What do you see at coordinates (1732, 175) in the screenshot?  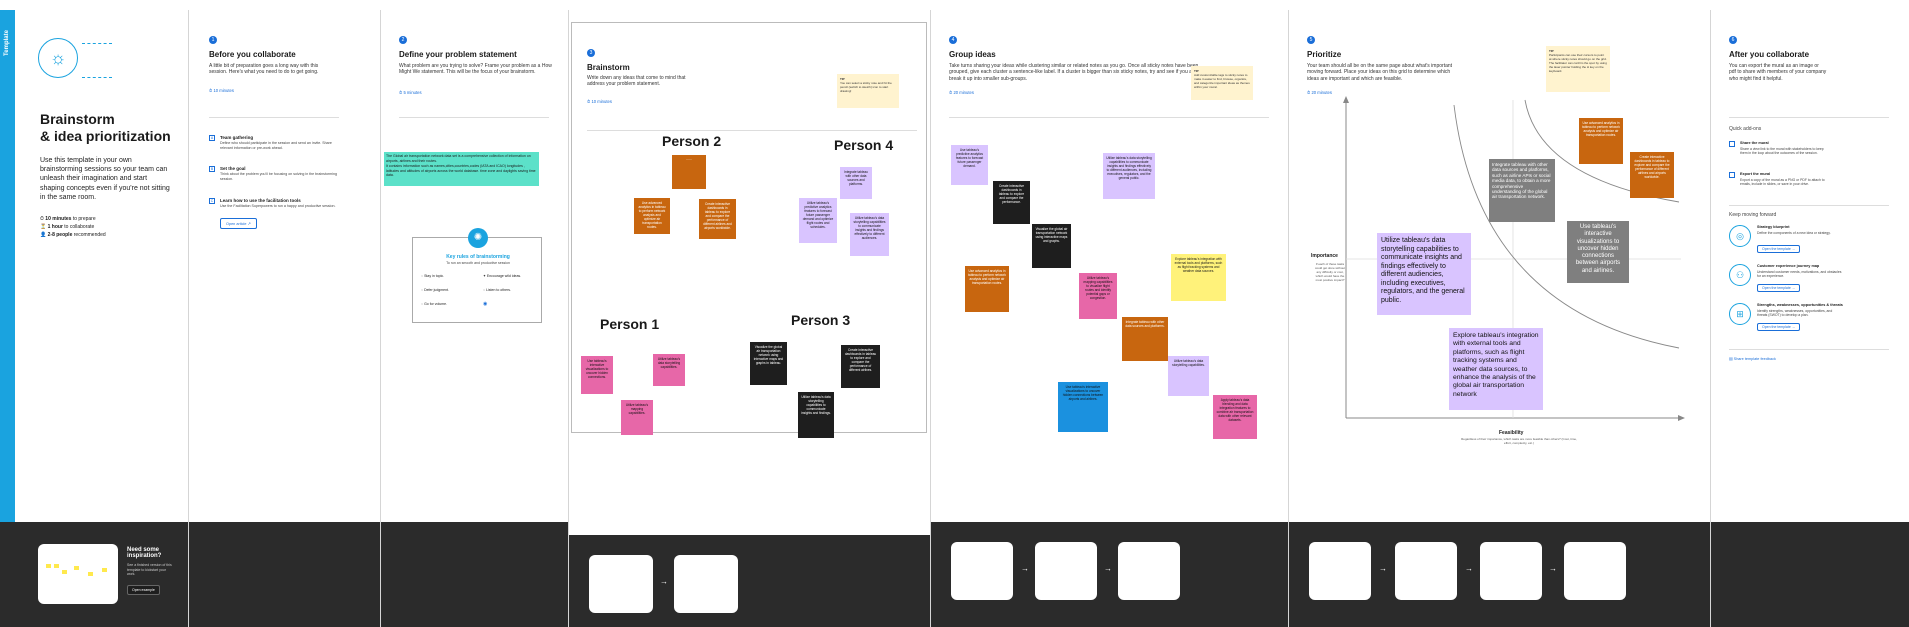 I see `export-icon` at bounding box center [1732, 175].